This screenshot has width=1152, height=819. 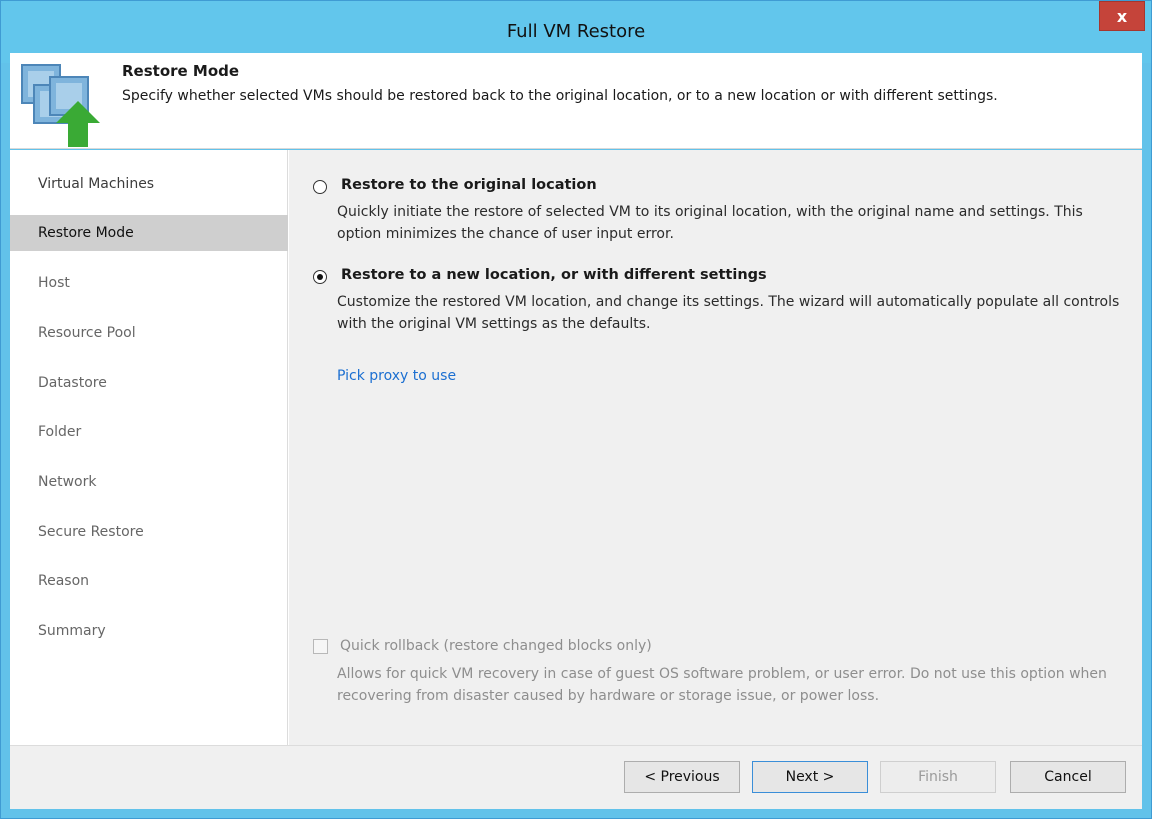 What do you see at coordinates (149, 482) in the screenshot?
I see `step-network: Network` at bounding box center [149, 482].